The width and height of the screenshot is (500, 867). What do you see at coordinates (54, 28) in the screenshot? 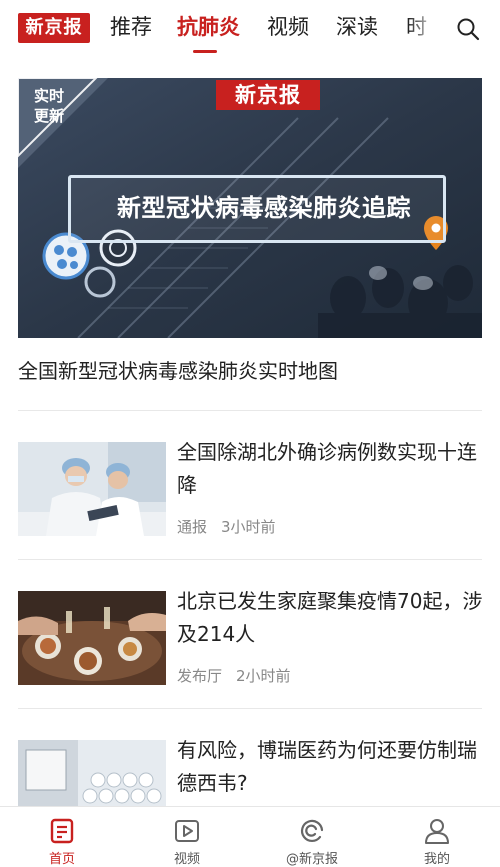
I see `brand-logo: 新京报` at bounding box center [54, 28].